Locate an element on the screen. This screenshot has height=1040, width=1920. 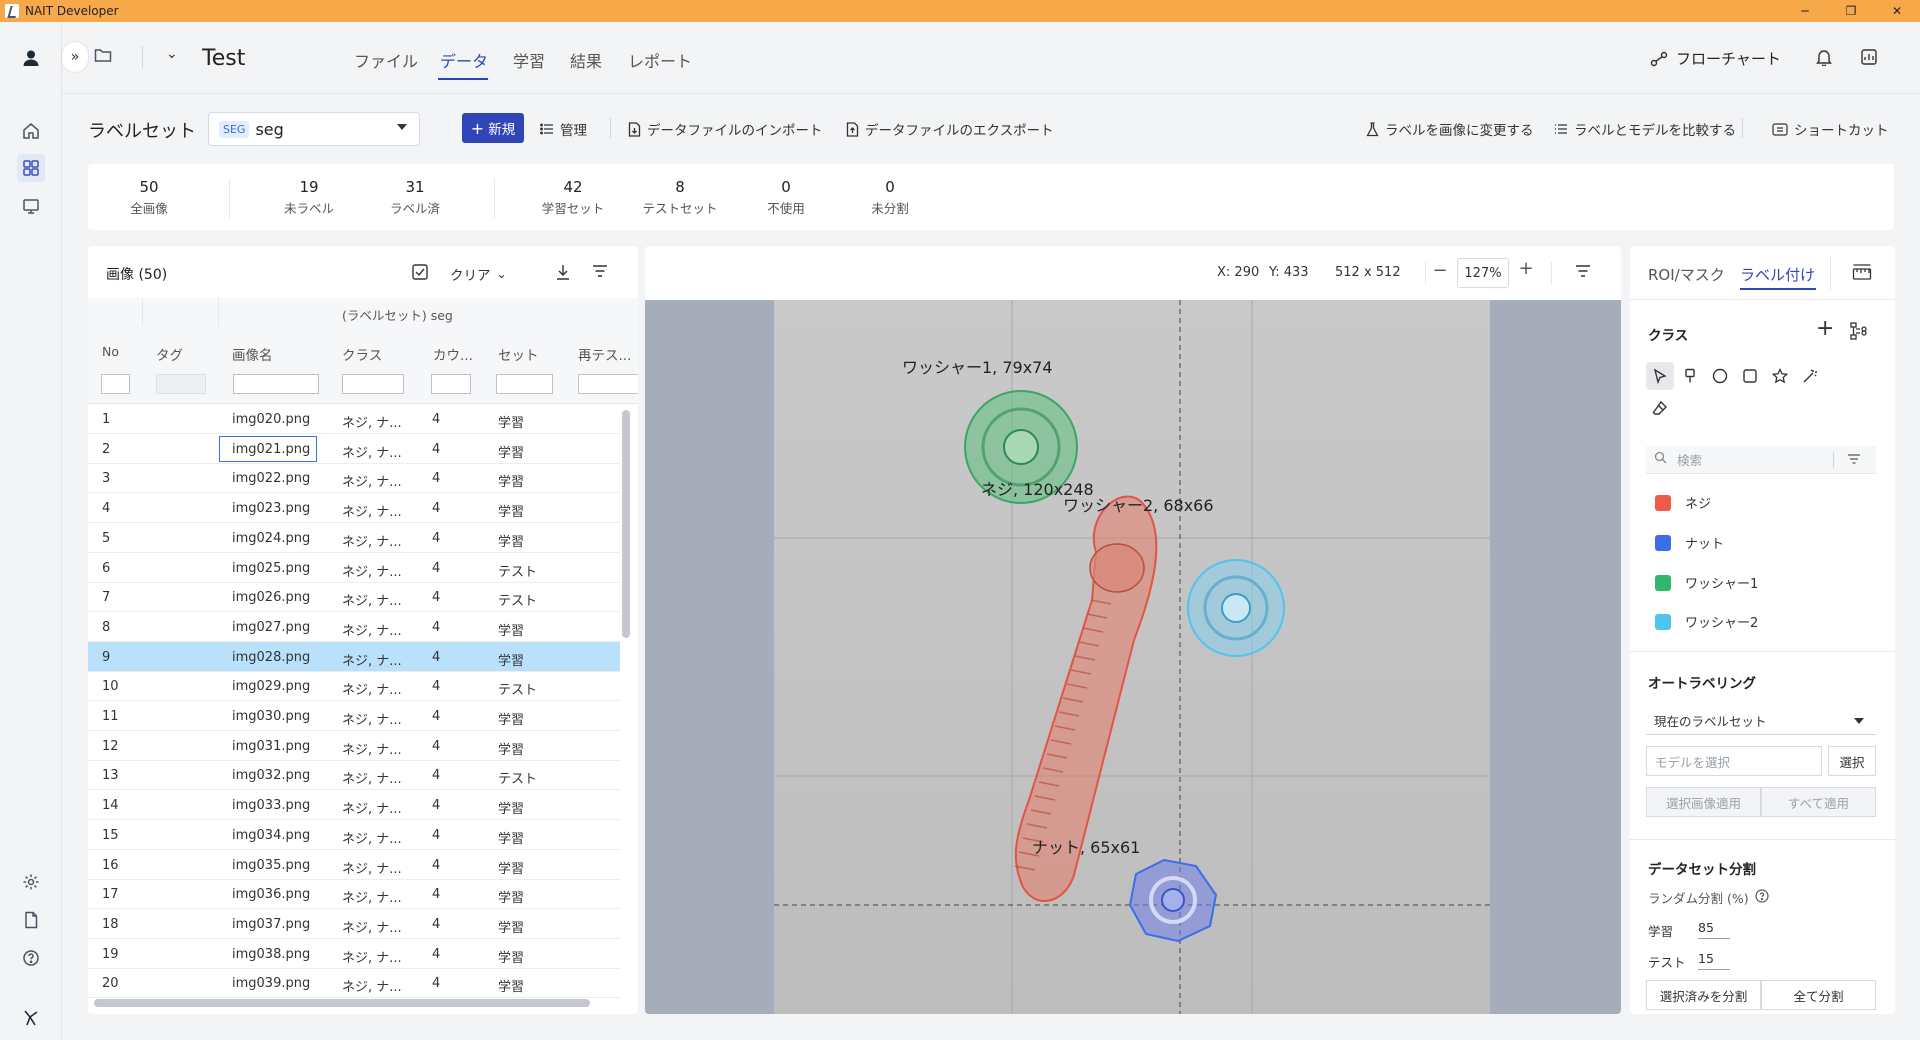
apply-selected-images-button: 選択画像適用 is located at coordinates (1703, 802).